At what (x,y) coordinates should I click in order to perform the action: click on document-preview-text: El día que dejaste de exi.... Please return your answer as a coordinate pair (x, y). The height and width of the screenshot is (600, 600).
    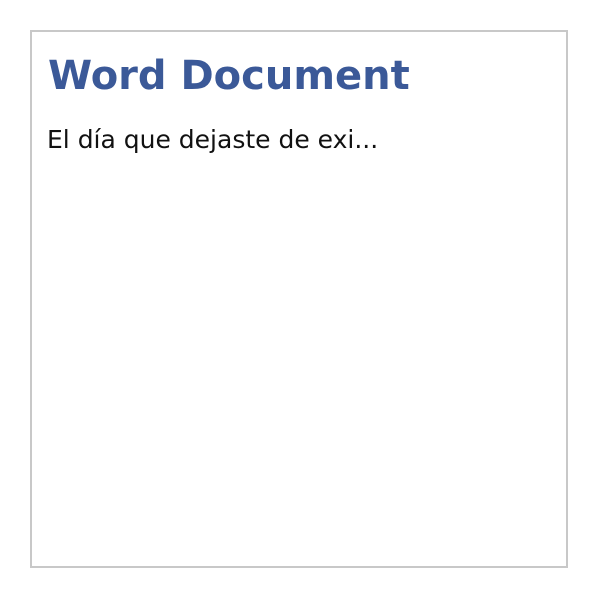
    Looking at the image, I should click on (213, 139).